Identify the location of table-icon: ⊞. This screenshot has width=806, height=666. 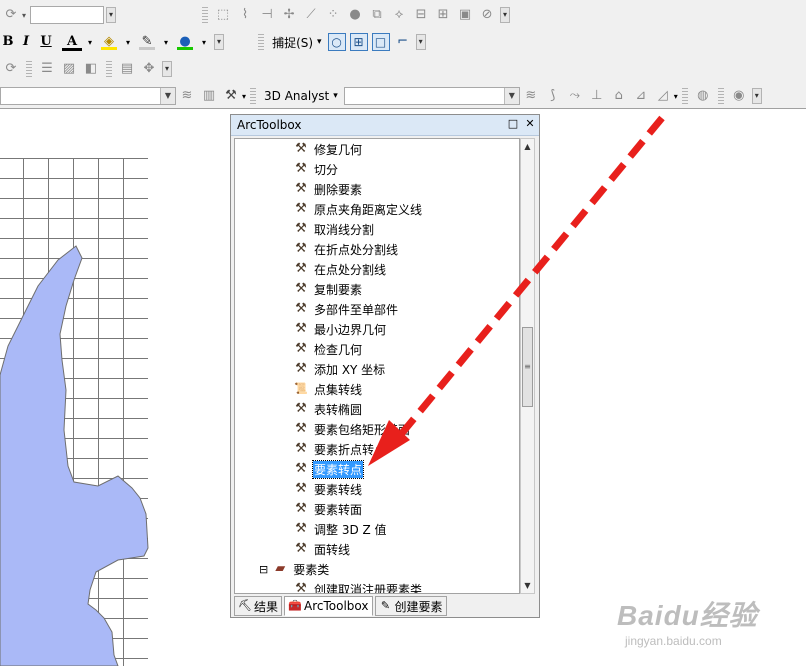
(443, 15).